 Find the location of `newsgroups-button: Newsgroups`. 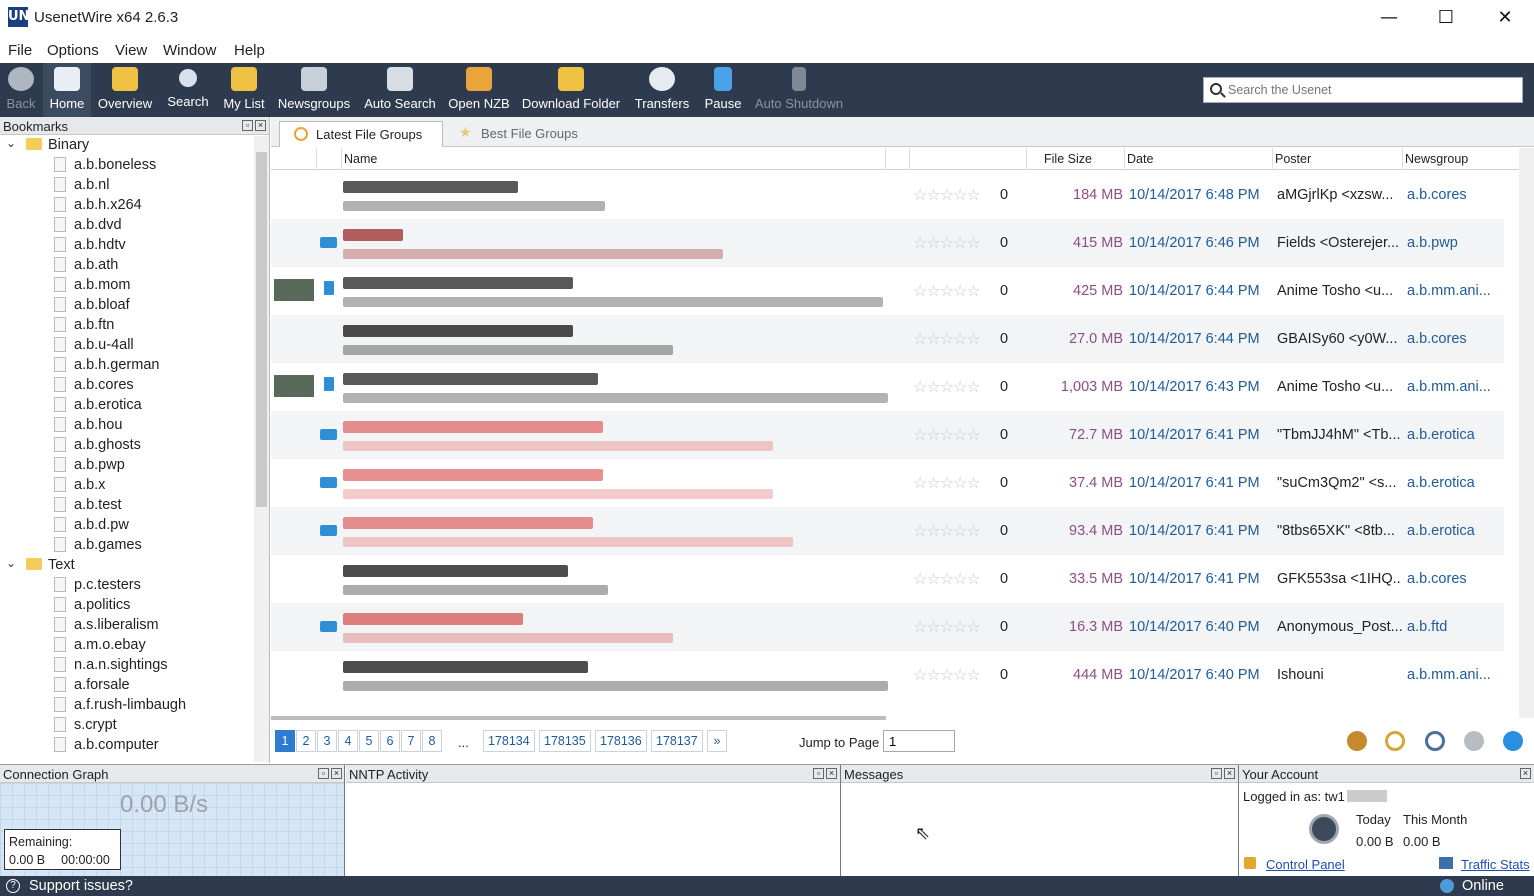

newsgroups-button: Newsgroups is located at coordinates (314, 90).